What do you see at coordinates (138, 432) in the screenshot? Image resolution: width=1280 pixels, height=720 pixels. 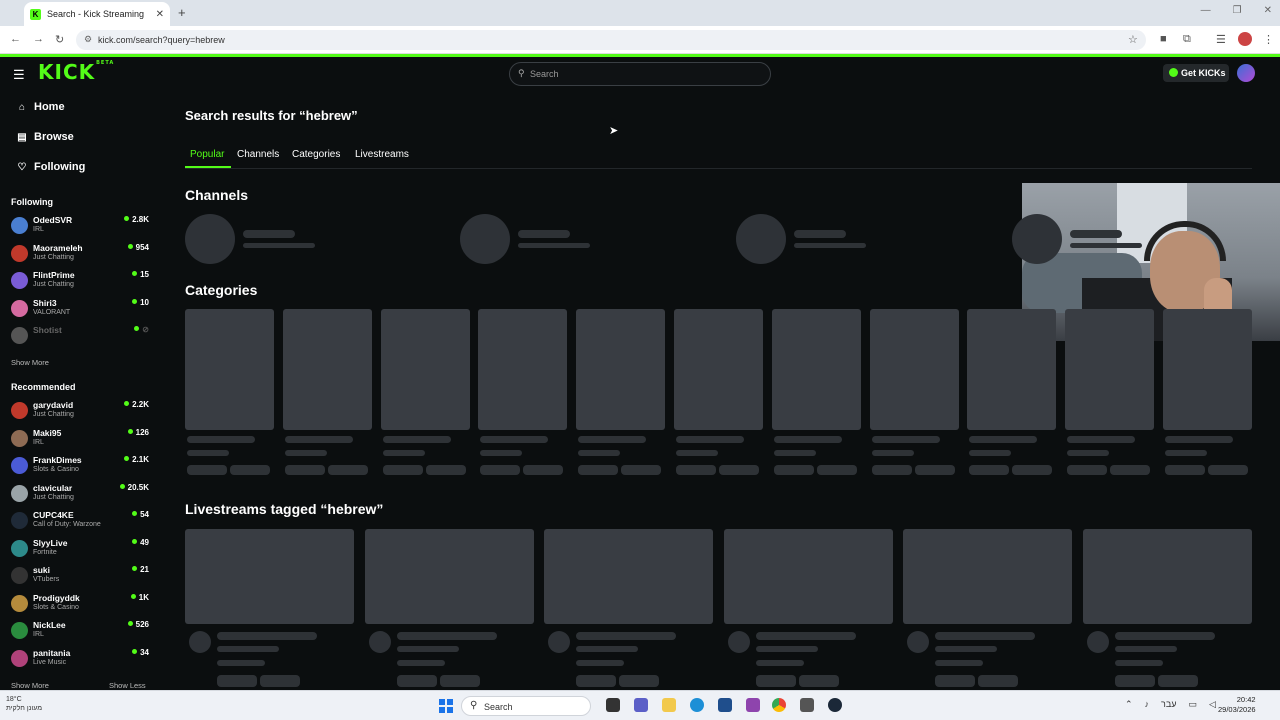 I see `viewer-count: 126` at bounding box center [138, 432].